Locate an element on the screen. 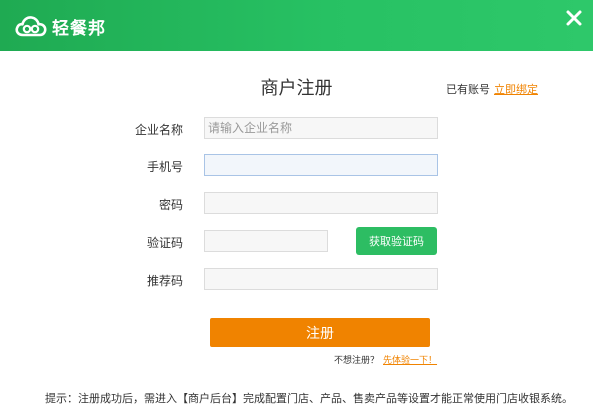  company-label: 企业名称 is located at coordinates (158, 130).